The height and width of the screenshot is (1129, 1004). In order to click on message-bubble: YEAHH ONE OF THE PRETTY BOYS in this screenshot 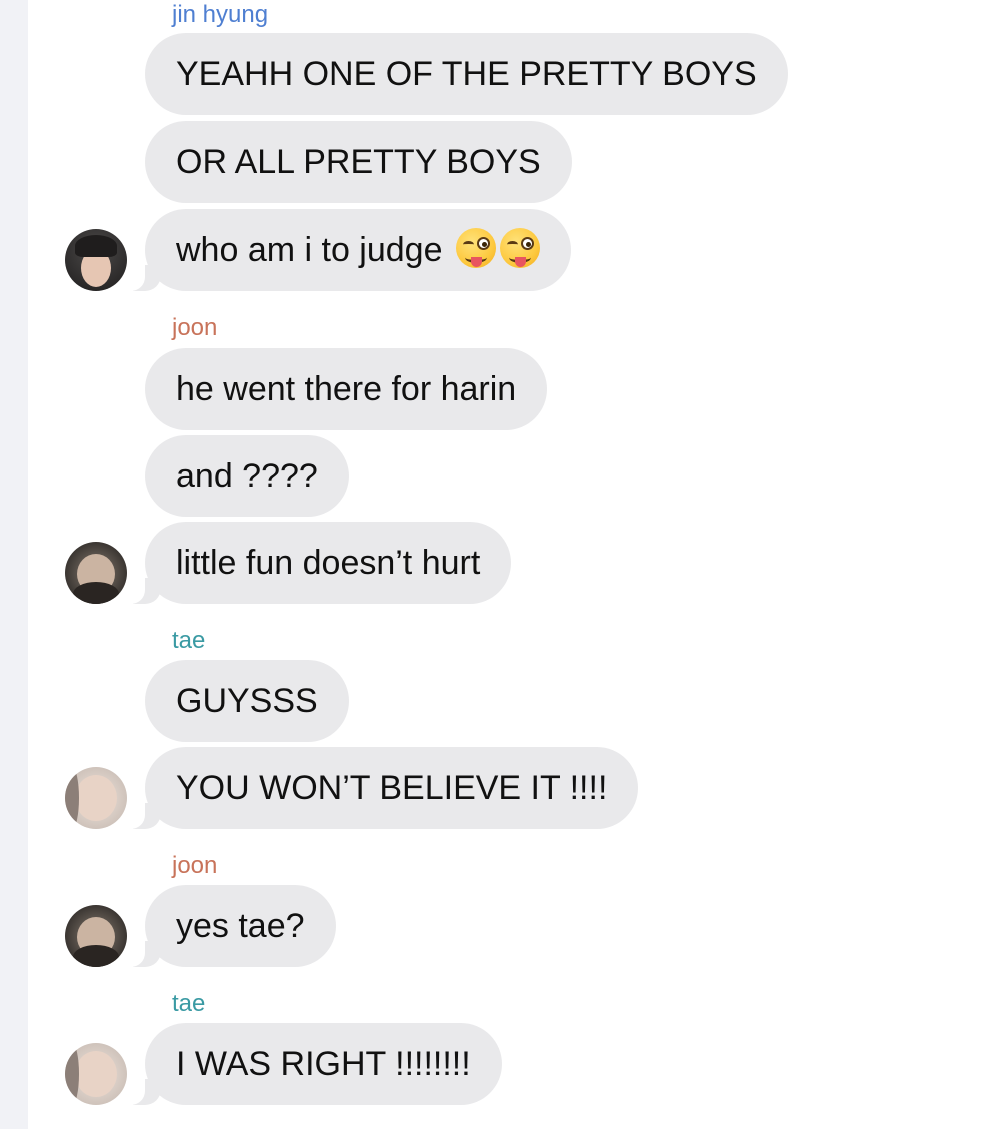, I will do `click(466, 74)`.